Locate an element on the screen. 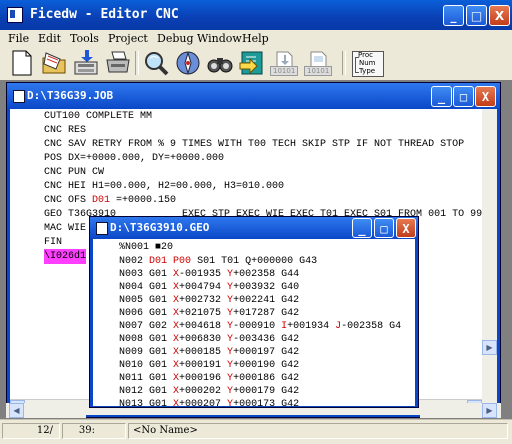 This screenshot has width=512, height=444. compass-icon is located at coordinates (188, 63).